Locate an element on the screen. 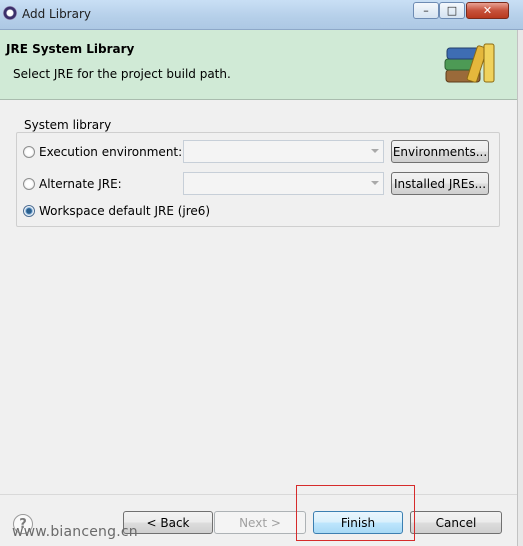 This screenshot has width=523, height=546. alternate-jre-option: Alternate JRE: is located at coordinates (72, 184).